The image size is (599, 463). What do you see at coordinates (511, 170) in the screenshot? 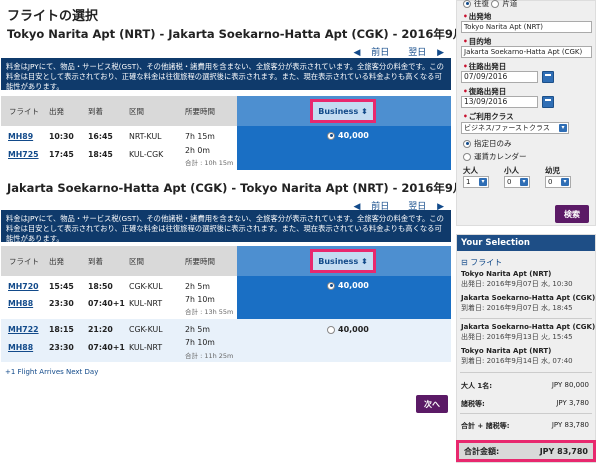
I see `children-label: 小人` at bounding box center [511, 170].